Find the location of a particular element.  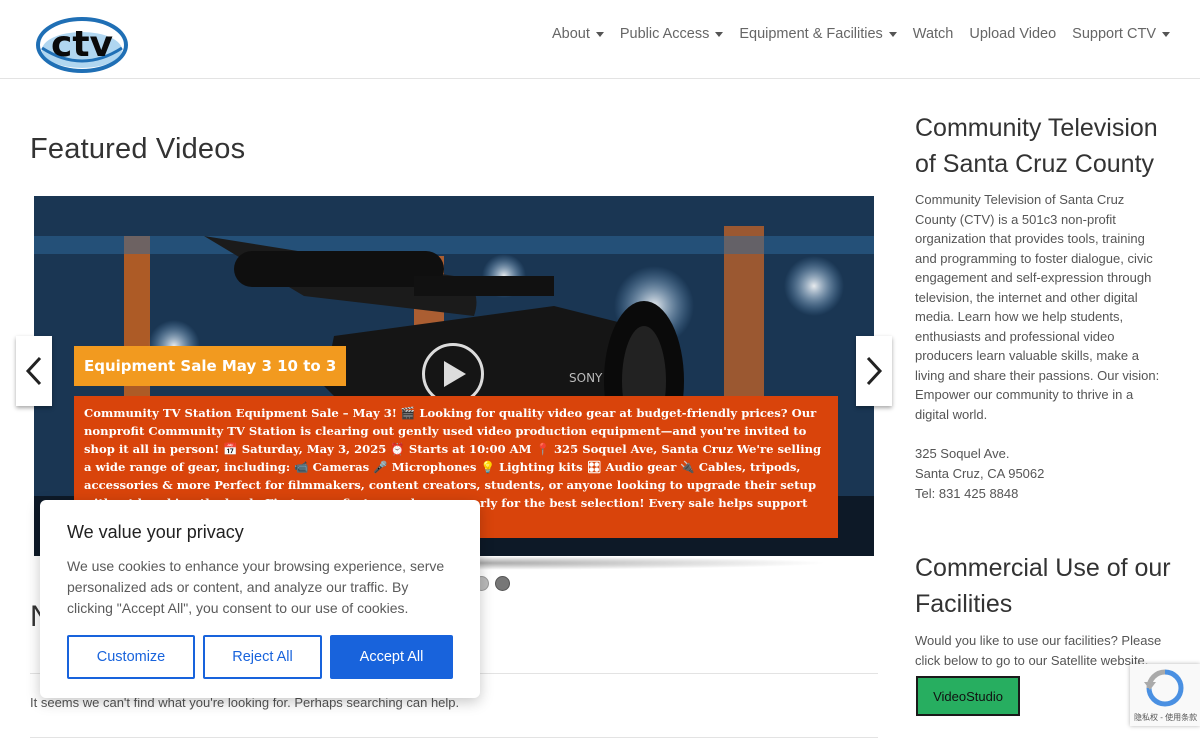

nav-item-public-access: Public Access is located at coordinates (671, 34).